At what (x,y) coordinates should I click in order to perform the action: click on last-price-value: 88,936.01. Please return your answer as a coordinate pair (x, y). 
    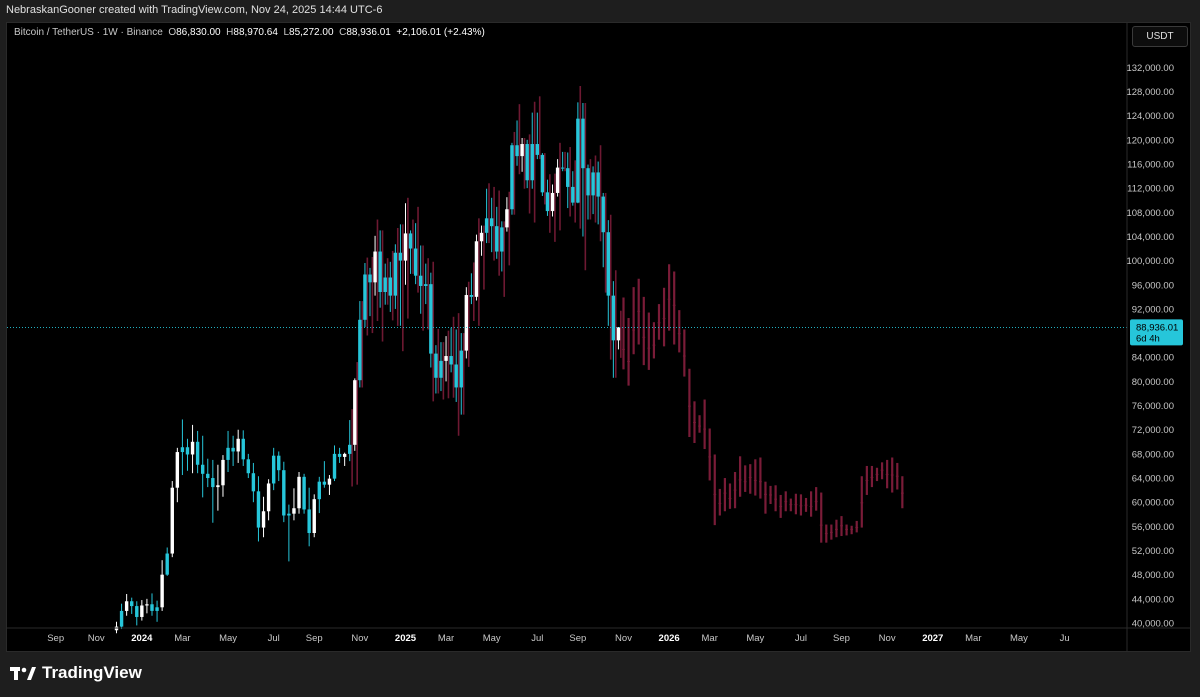
    Looking at the image, I should click on (1157, 327).